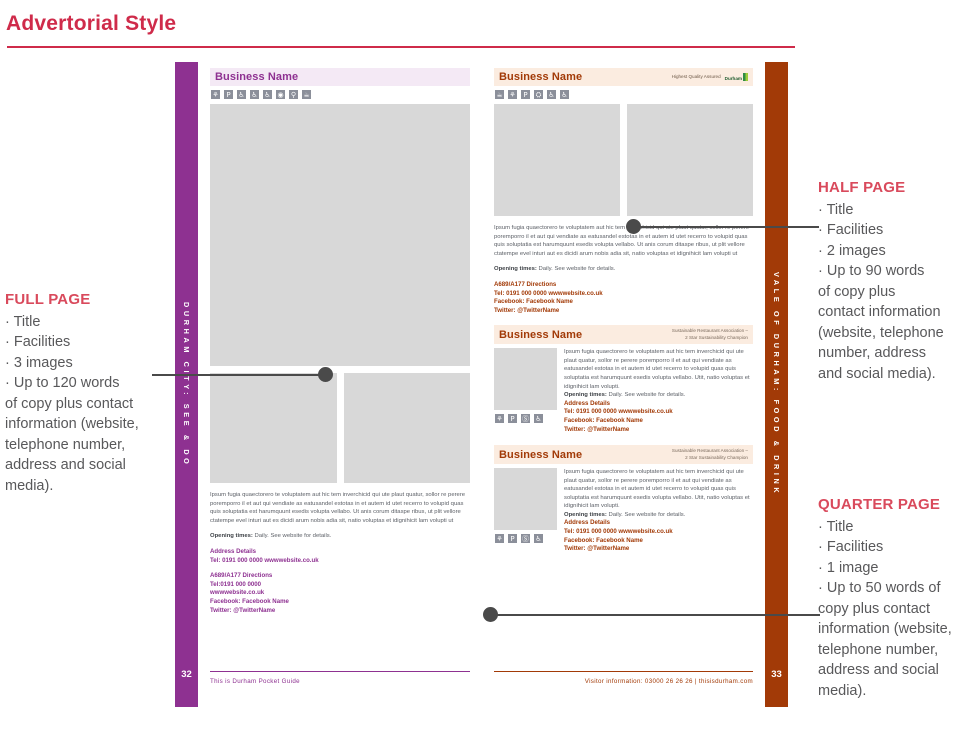  I want to click on annotation-line: telephone number,, so click(65, 444).